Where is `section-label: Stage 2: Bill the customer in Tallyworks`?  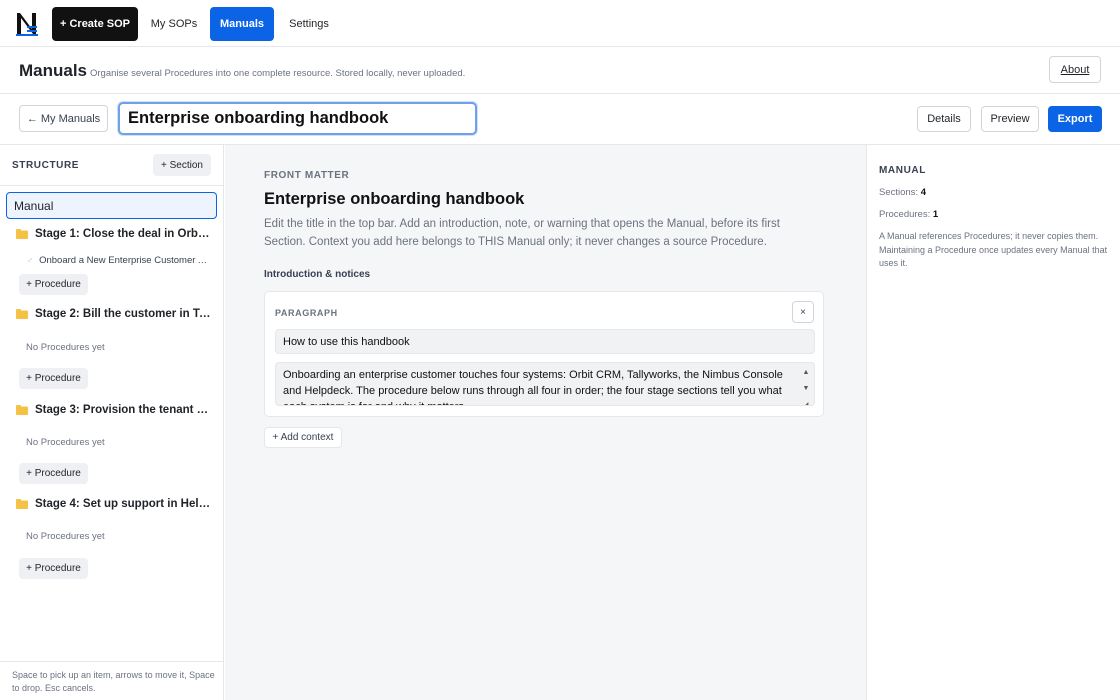
section-label: Stage 2: Bill the customer in Tallyworks is located at coordinates (123, 314).